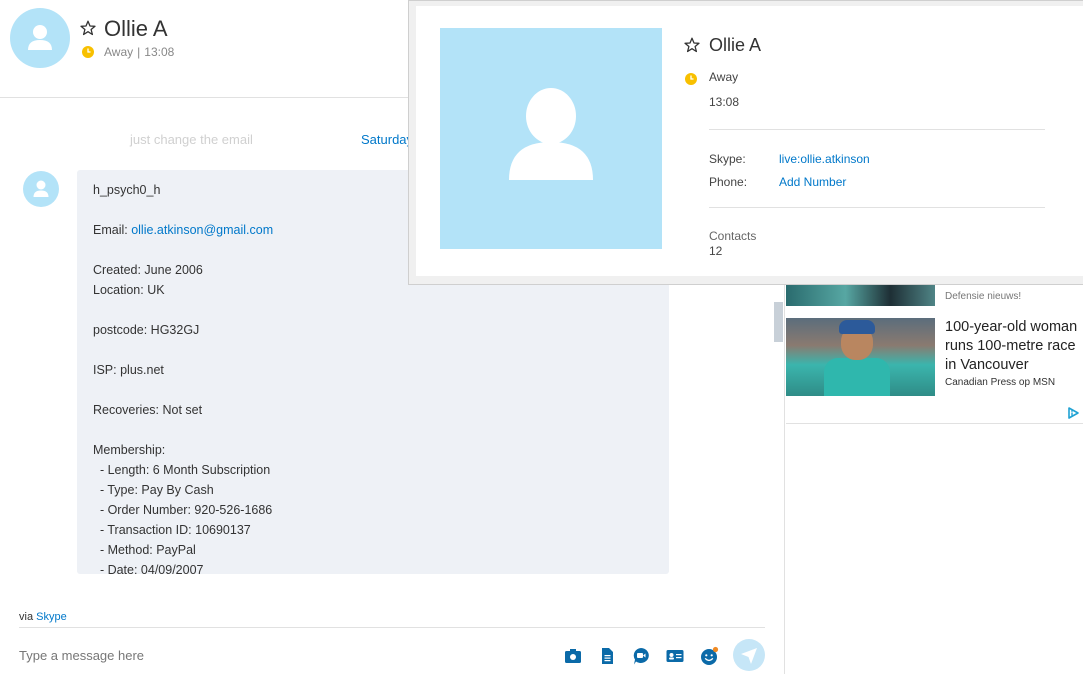 The image size is (1083, 674). Describe the element at coordinates (373, 450) in the screenshot. I see `message-line: Membership:` at that location.